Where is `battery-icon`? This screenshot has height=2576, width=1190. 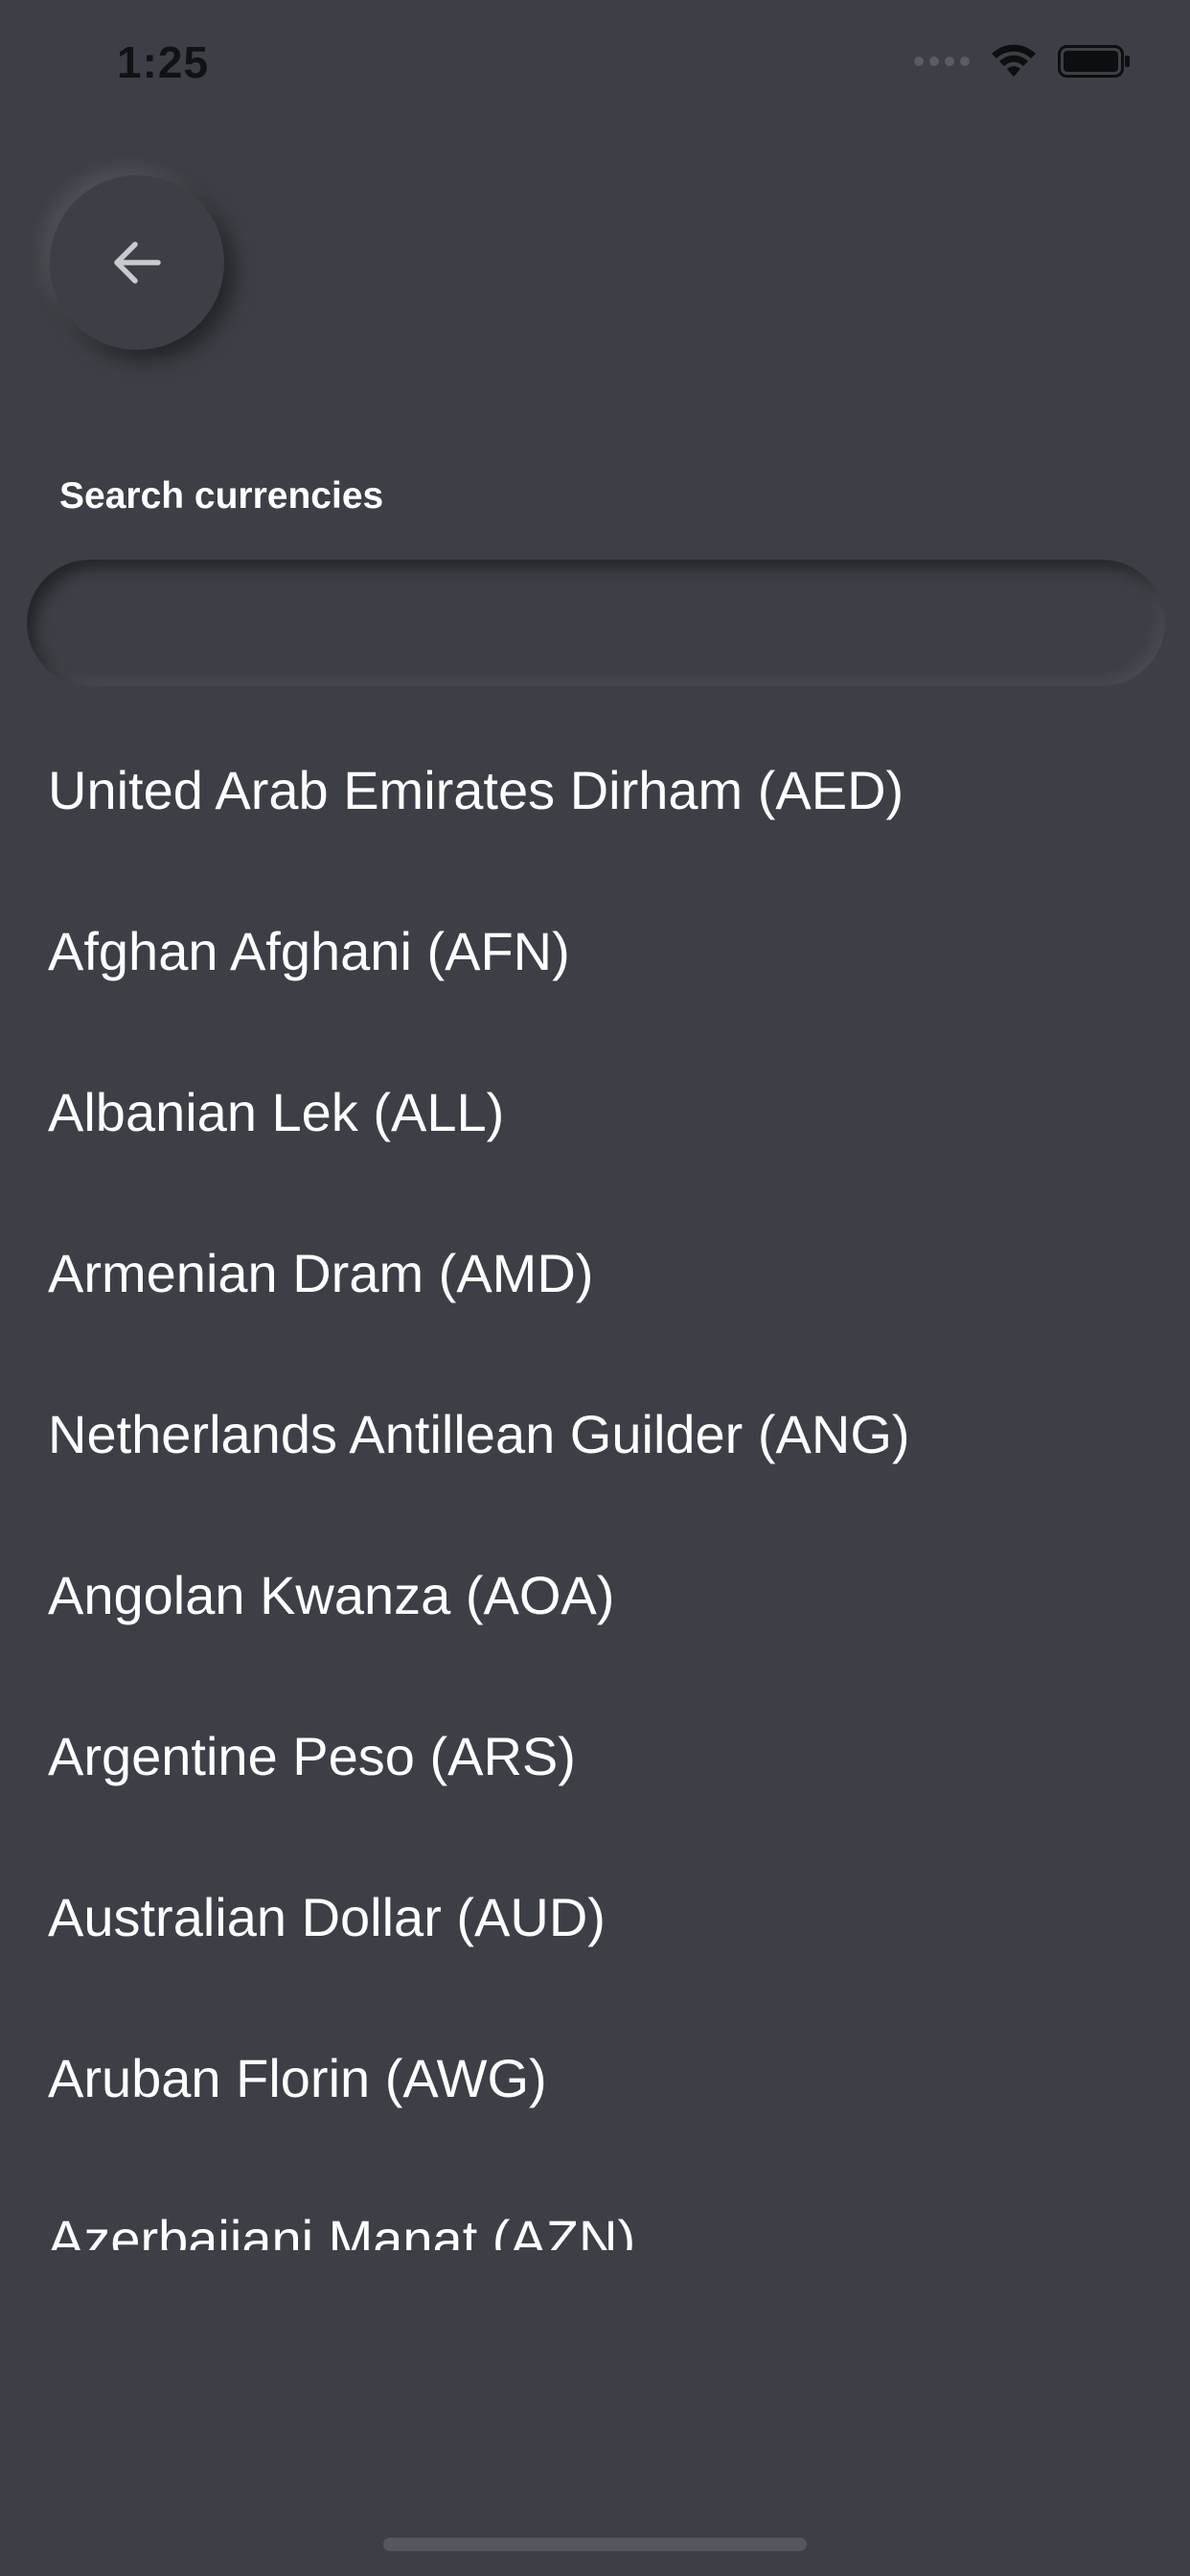
battery-icon is located at coordinates (1094, 62).